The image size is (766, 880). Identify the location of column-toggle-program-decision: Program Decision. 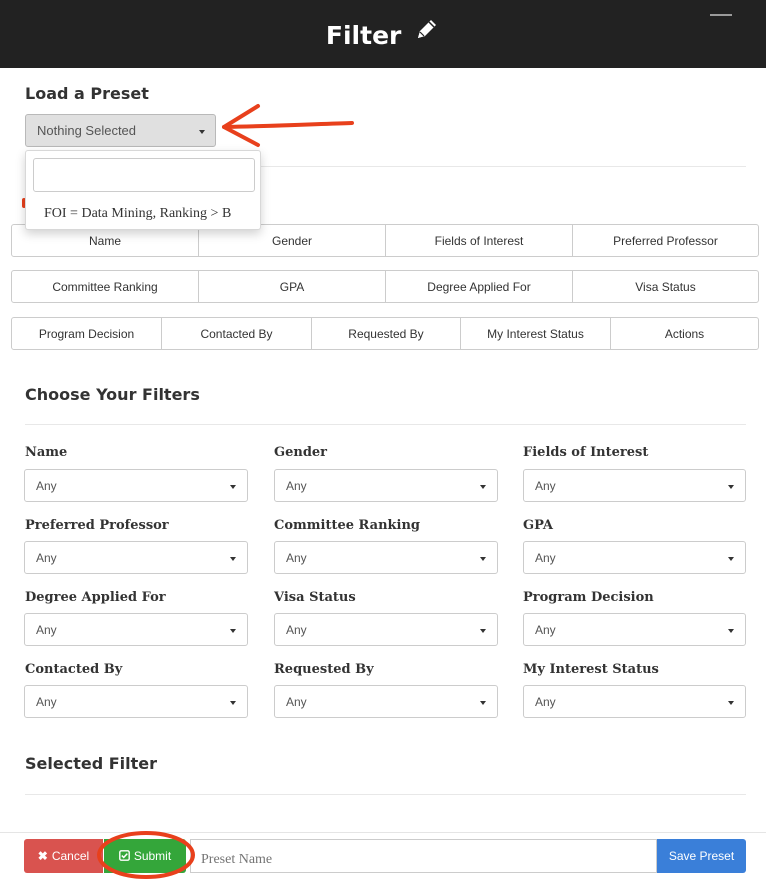
(86, 333).